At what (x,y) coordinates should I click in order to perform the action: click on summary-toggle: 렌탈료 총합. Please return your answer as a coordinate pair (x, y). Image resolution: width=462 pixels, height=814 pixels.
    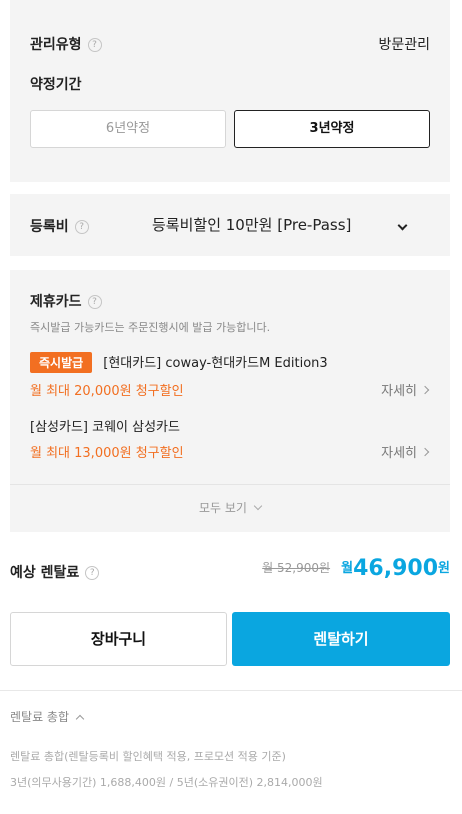
    Looking at the image, I should click on (47, 716).